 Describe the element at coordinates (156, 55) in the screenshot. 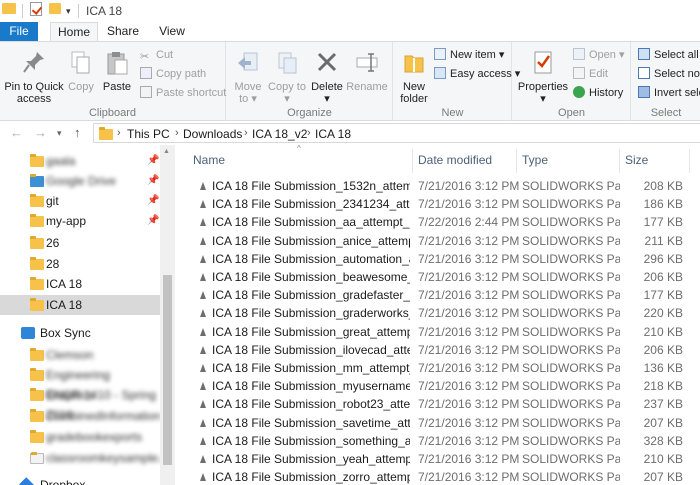

I see `cut-button: ✂ Cut` at that location.